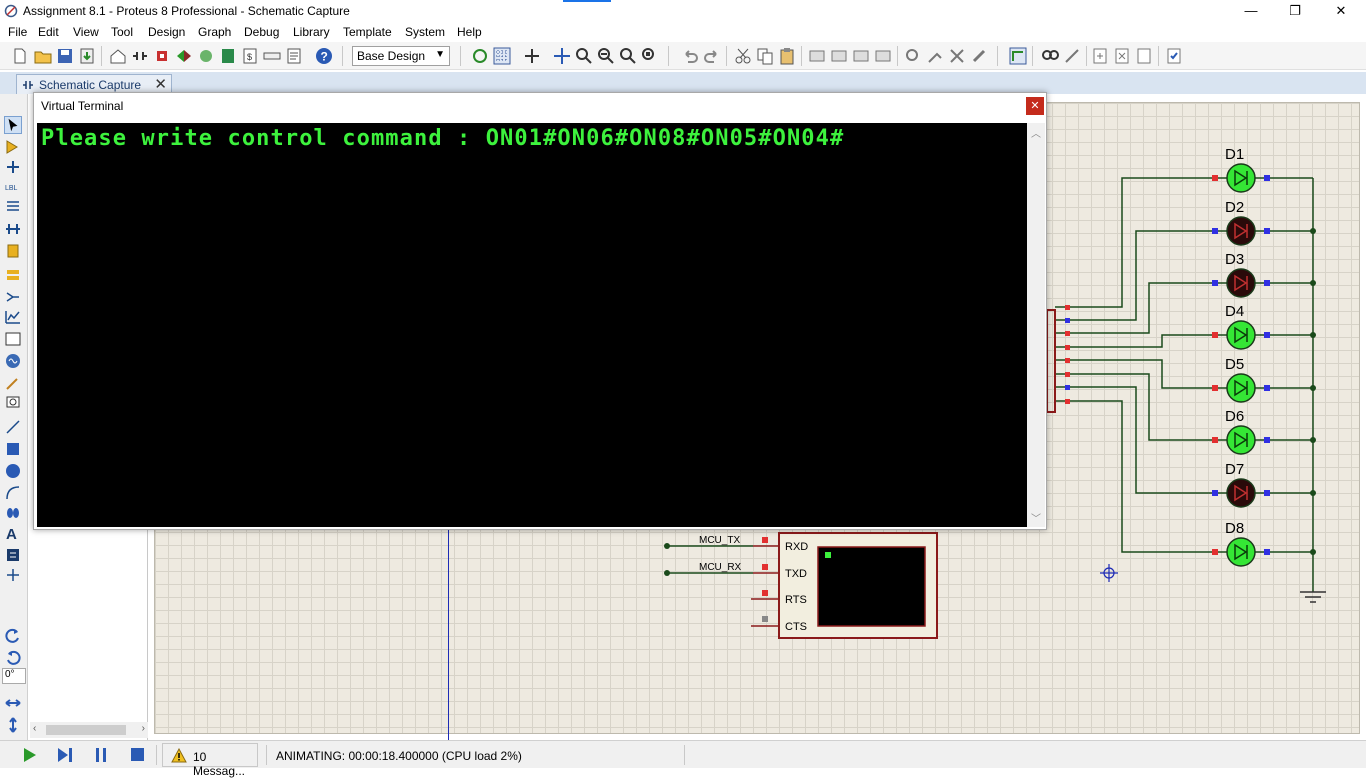 The width and height of the screenshot is (1366, 778). I want to click on close-window-button: ✕, so click(1341, 11).